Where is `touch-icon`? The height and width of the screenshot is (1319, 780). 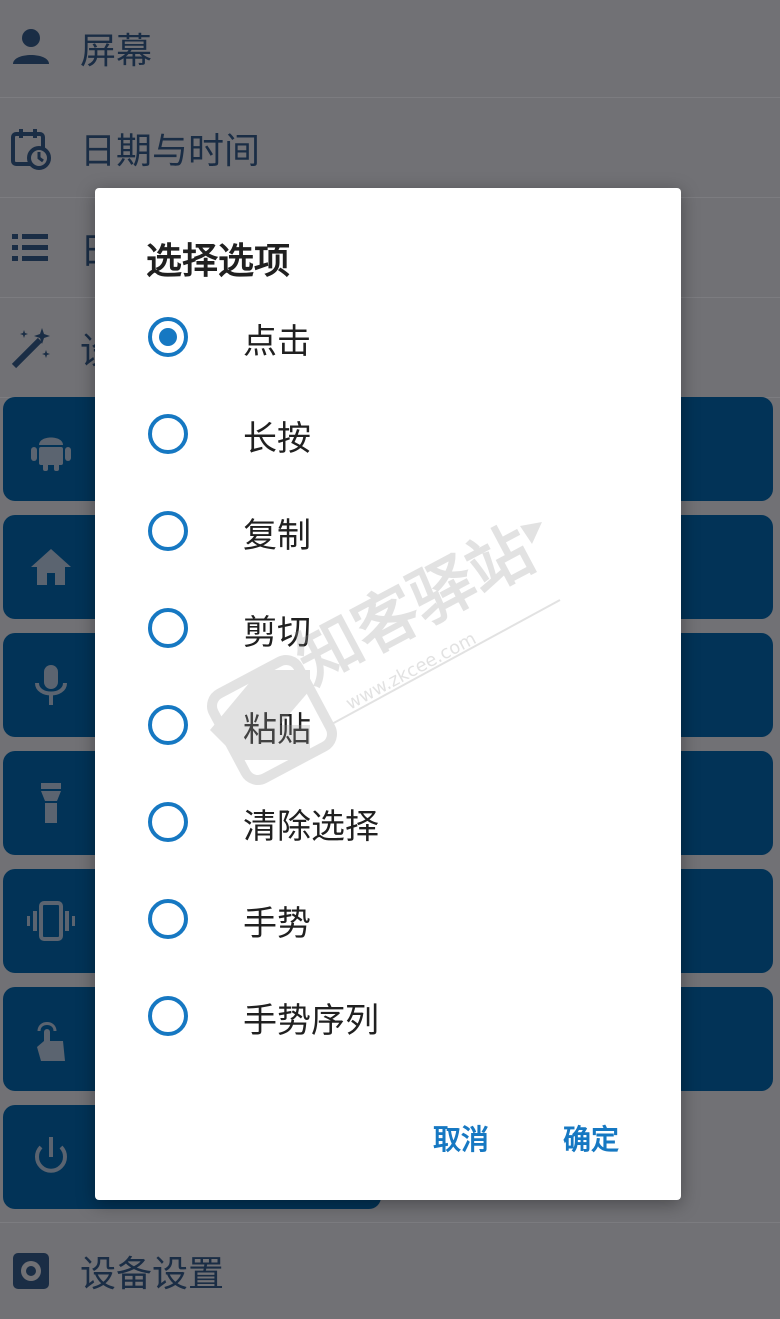 touch-icon is located at coordinates (51, 1041).